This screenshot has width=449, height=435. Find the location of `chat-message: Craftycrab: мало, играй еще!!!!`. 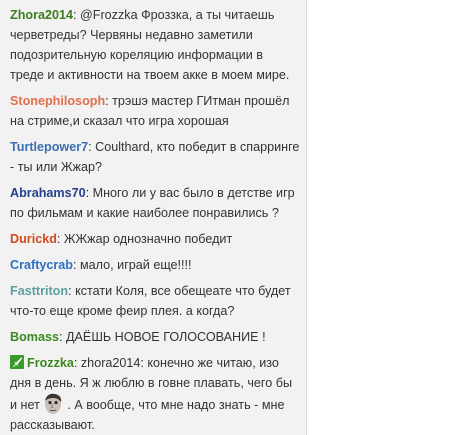

chat-message: Craftycrab: мало, играй еще!!!! is located at coordinates (153, 265).